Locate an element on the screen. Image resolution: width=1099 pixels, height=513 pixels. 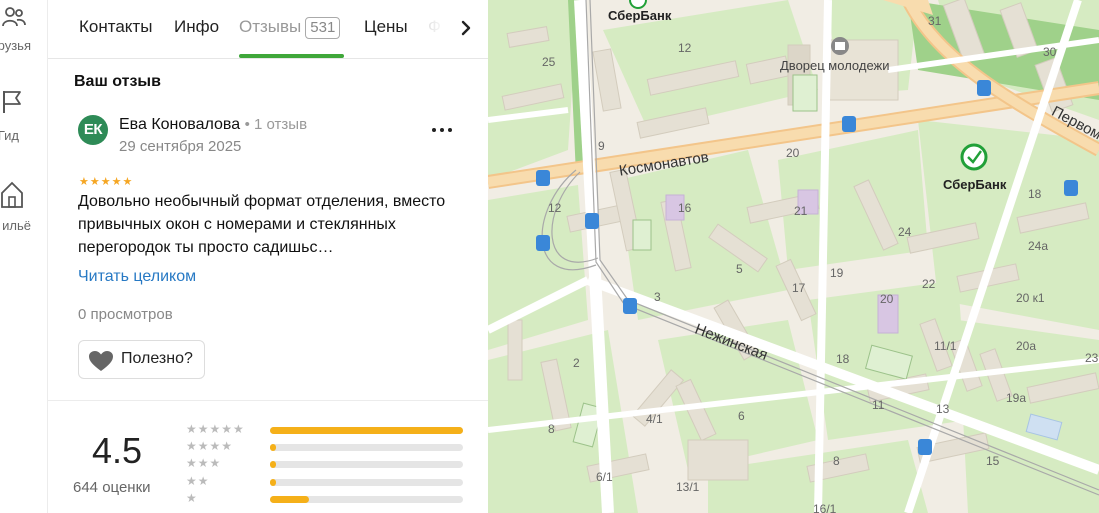
house-number: 11/1 is located at coordinates (945, 346).